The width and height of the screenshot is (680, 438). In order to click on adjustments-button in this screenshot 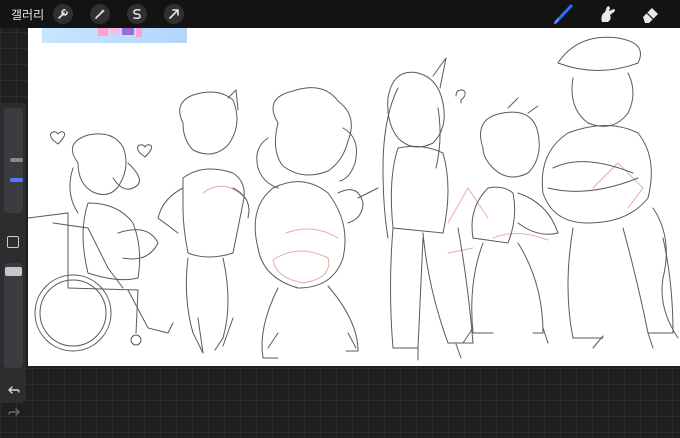, I will do `click(100, 14)`.